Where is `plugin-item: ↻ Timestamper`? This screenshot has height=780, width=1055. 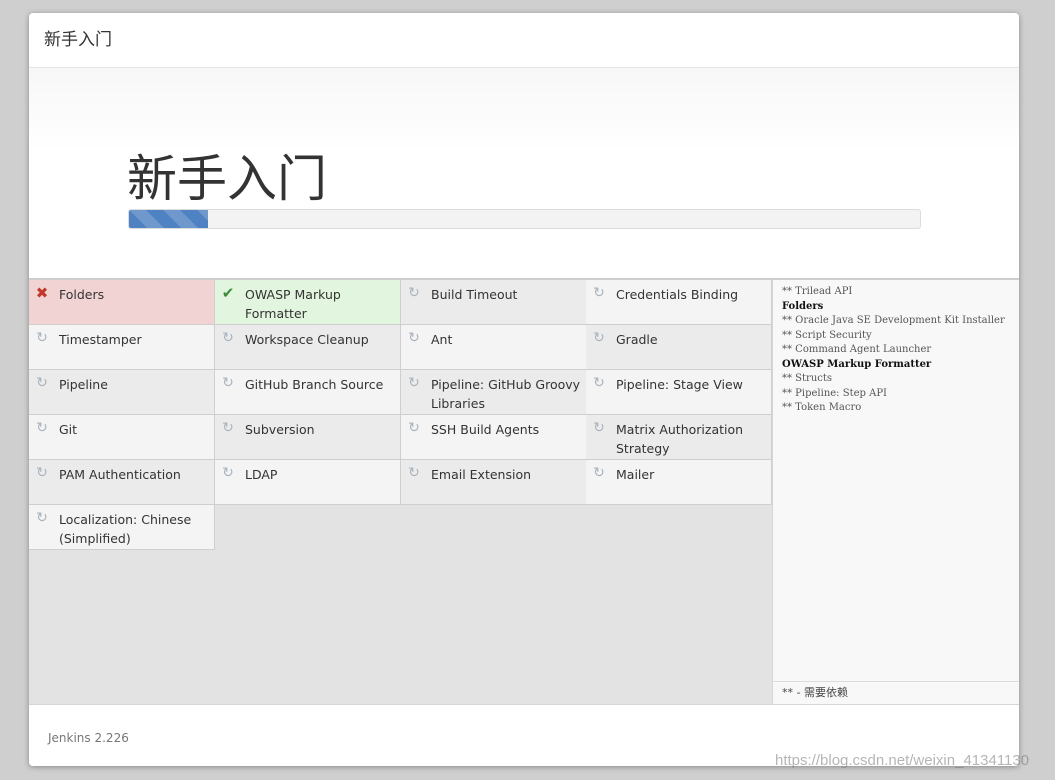 plugin-item: ↻ Timestamper is located at coordinates (122, 347).